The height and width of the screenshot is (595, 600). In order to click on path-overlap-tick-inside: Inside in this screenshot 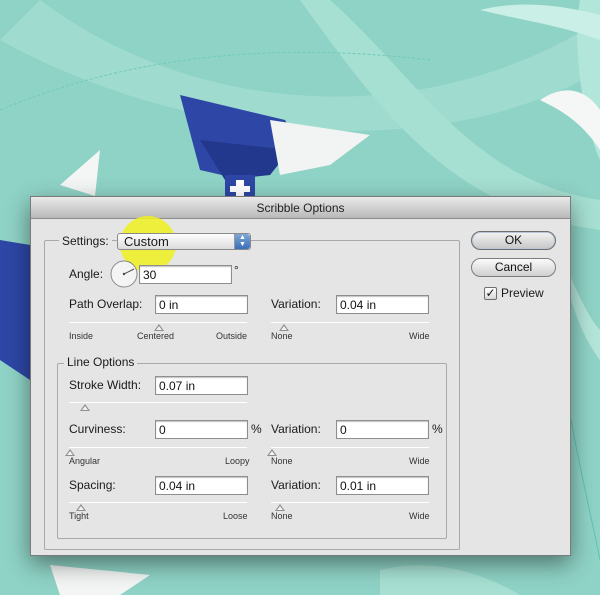, I will do `click(81, 336)`.